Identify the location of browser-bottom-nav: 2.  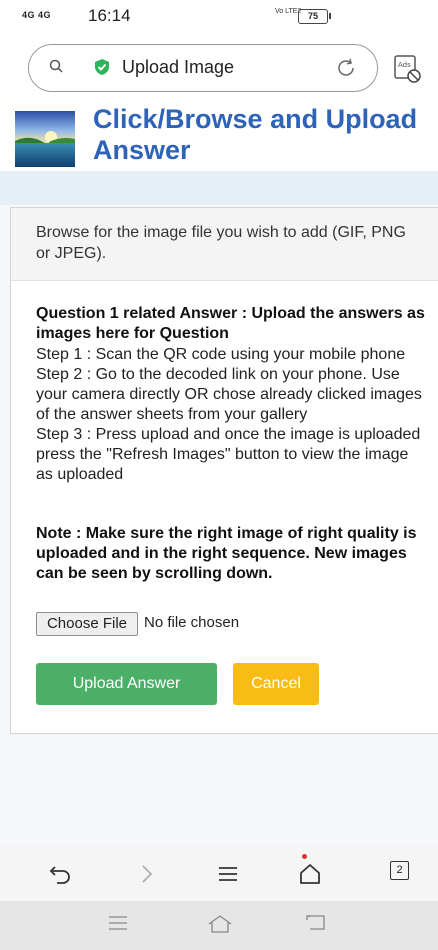
(219, 873).